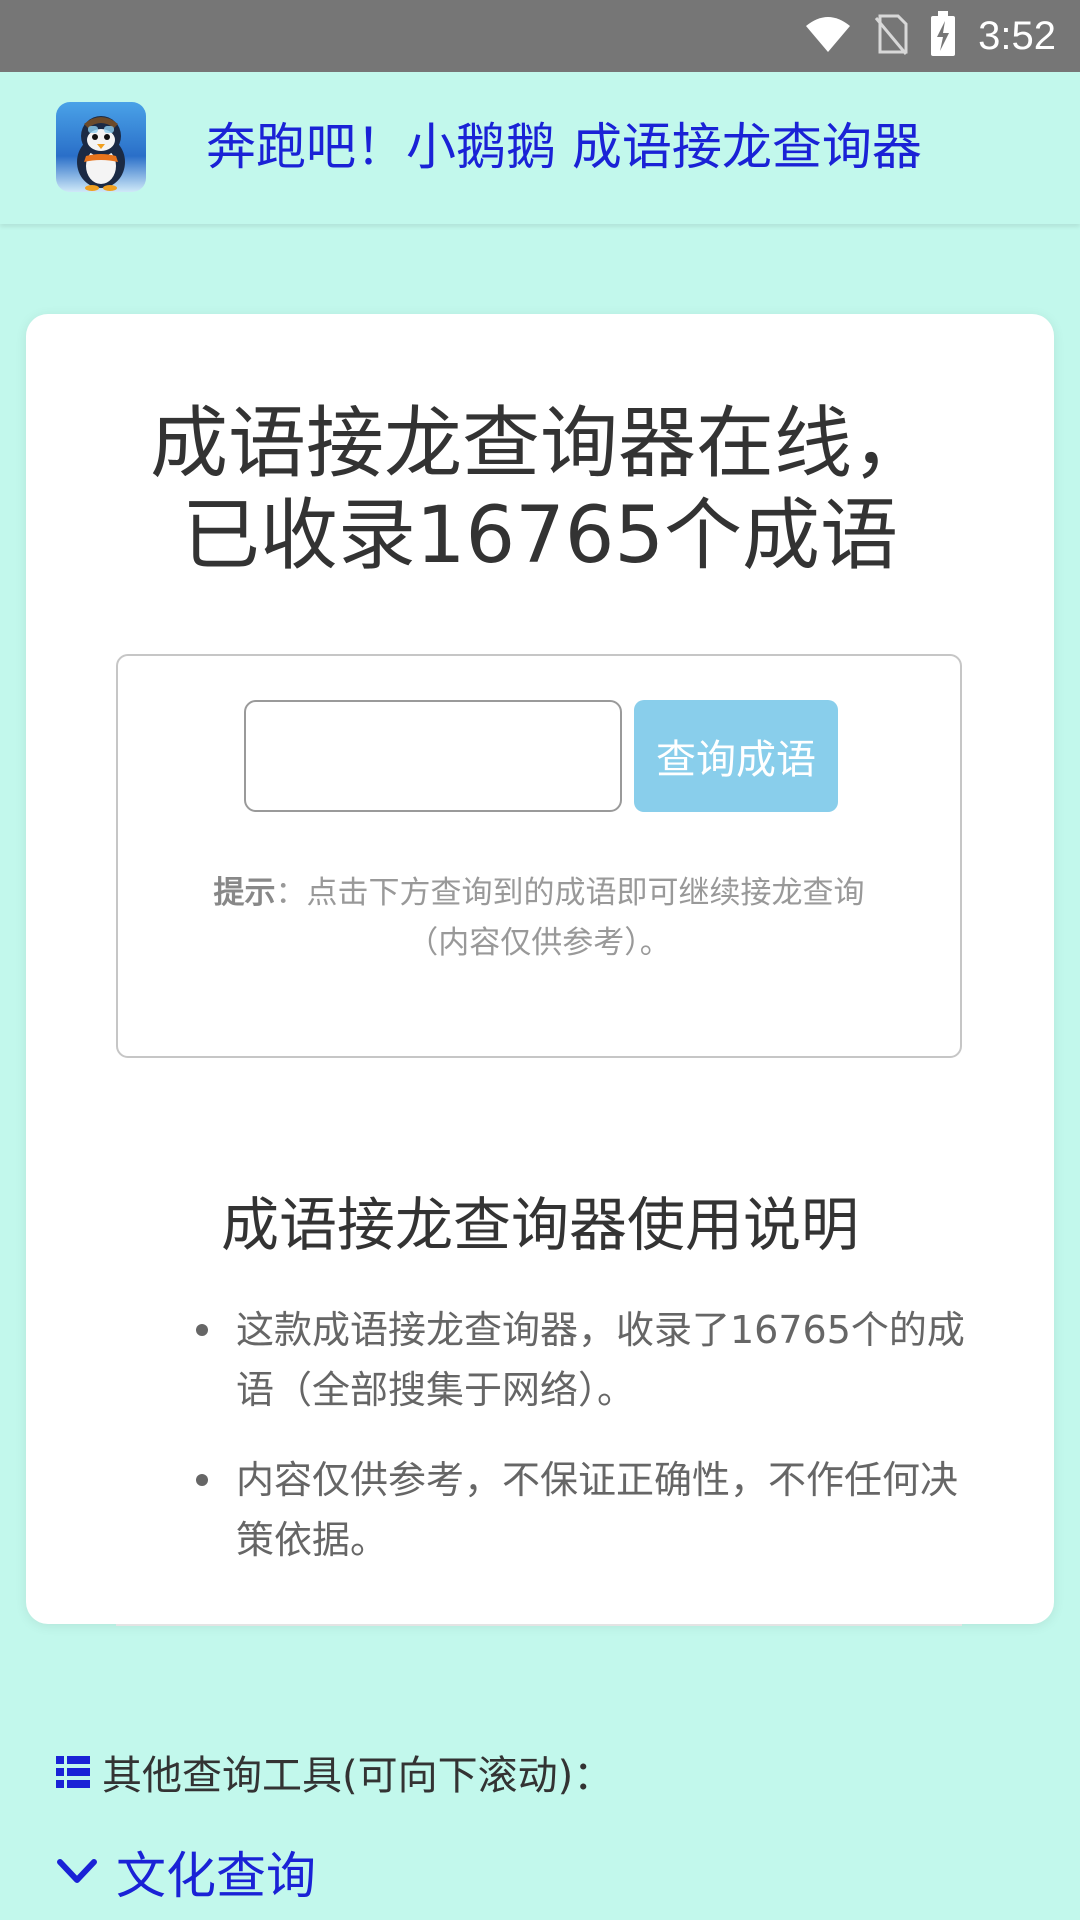  What do you see at coordinates (736, 756) in the screenshot?
I see `query-idiom-button: 查询成语` at bounding box center [736, 756].